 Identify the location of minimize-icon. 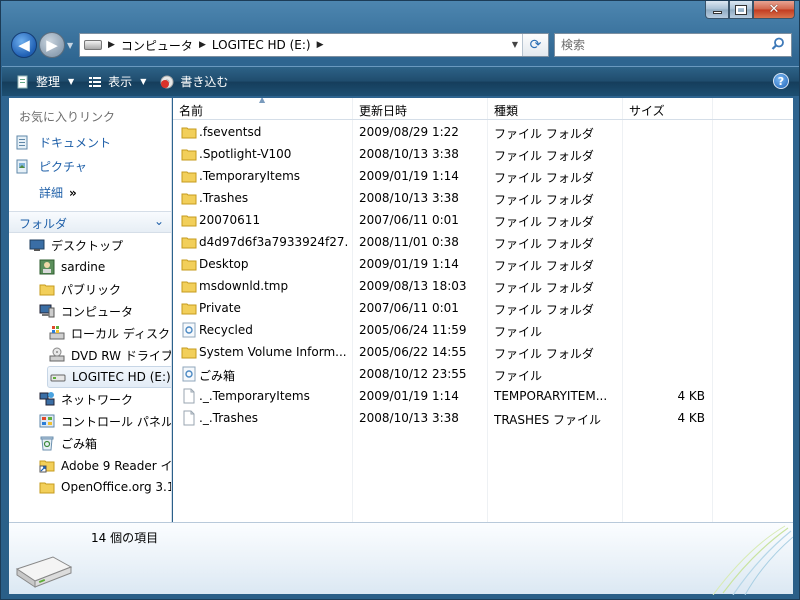
(717, 12).